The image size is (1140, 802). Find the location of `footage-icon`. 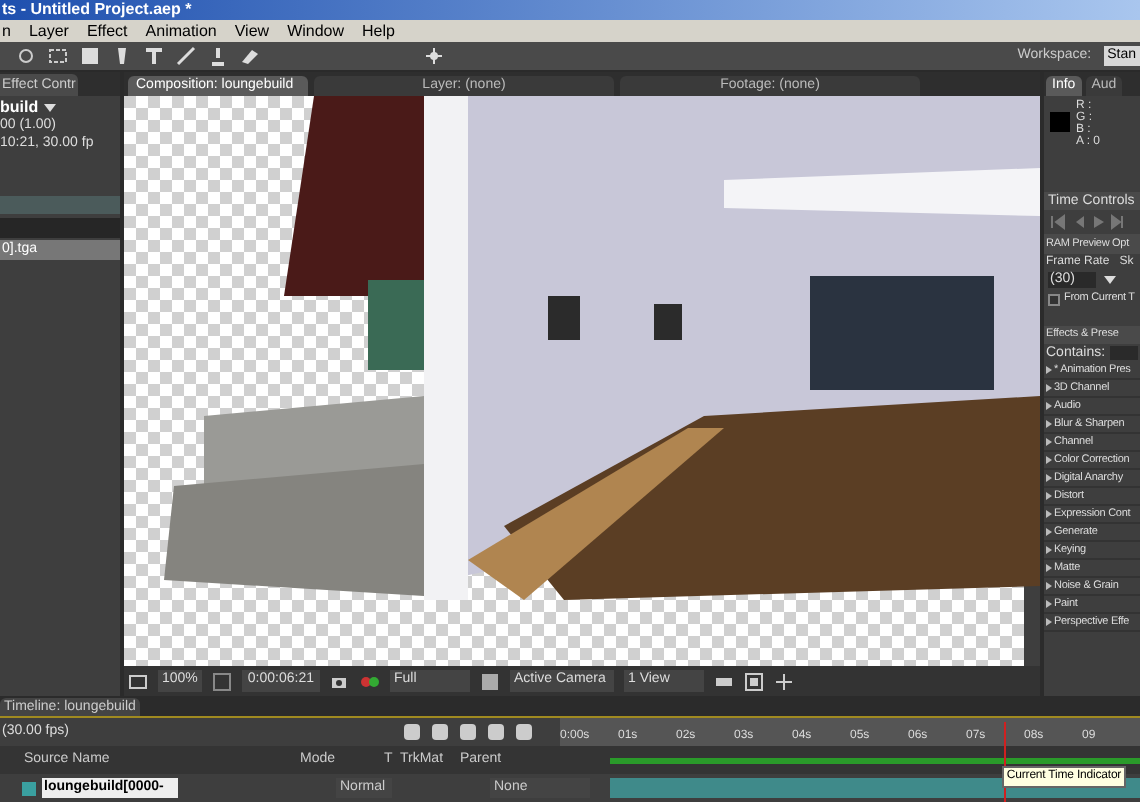

footage-icon is located at coordinates (29, 788).